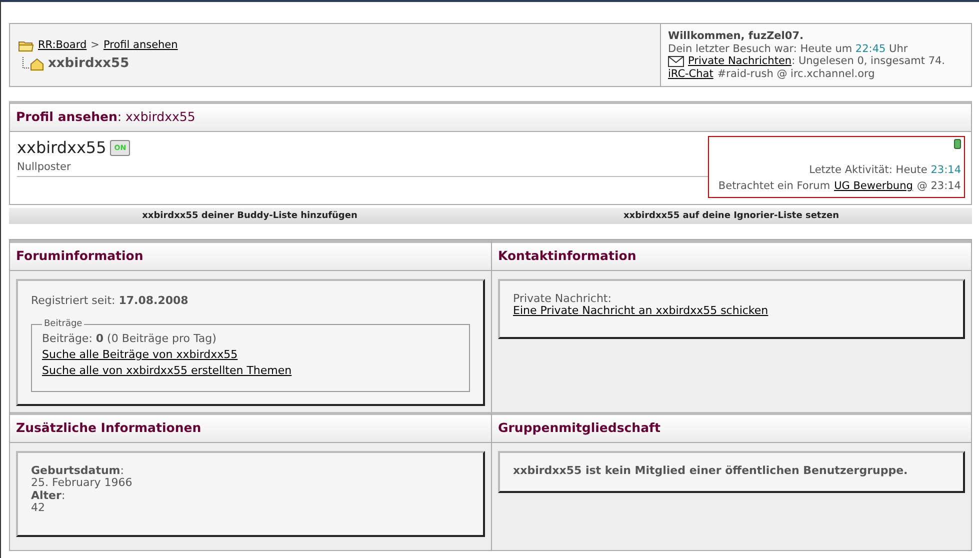 The image size is (979, 558). Describe the element at coordinates (562, 298) in the screenshot. I see `contact-label: Private Nachricht:` at that location.